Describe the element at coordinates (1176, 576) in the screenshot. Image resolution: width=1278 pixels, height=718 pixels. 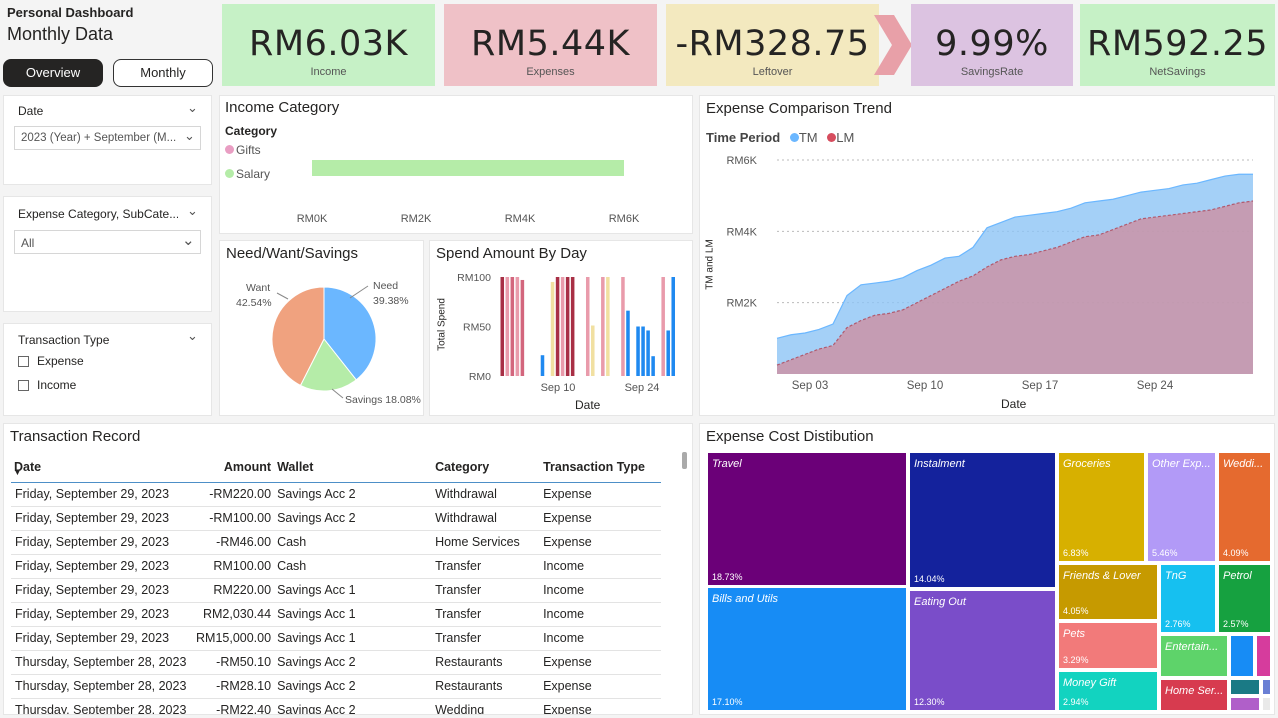
I see `treemap-cell-label: TnG` at that location.